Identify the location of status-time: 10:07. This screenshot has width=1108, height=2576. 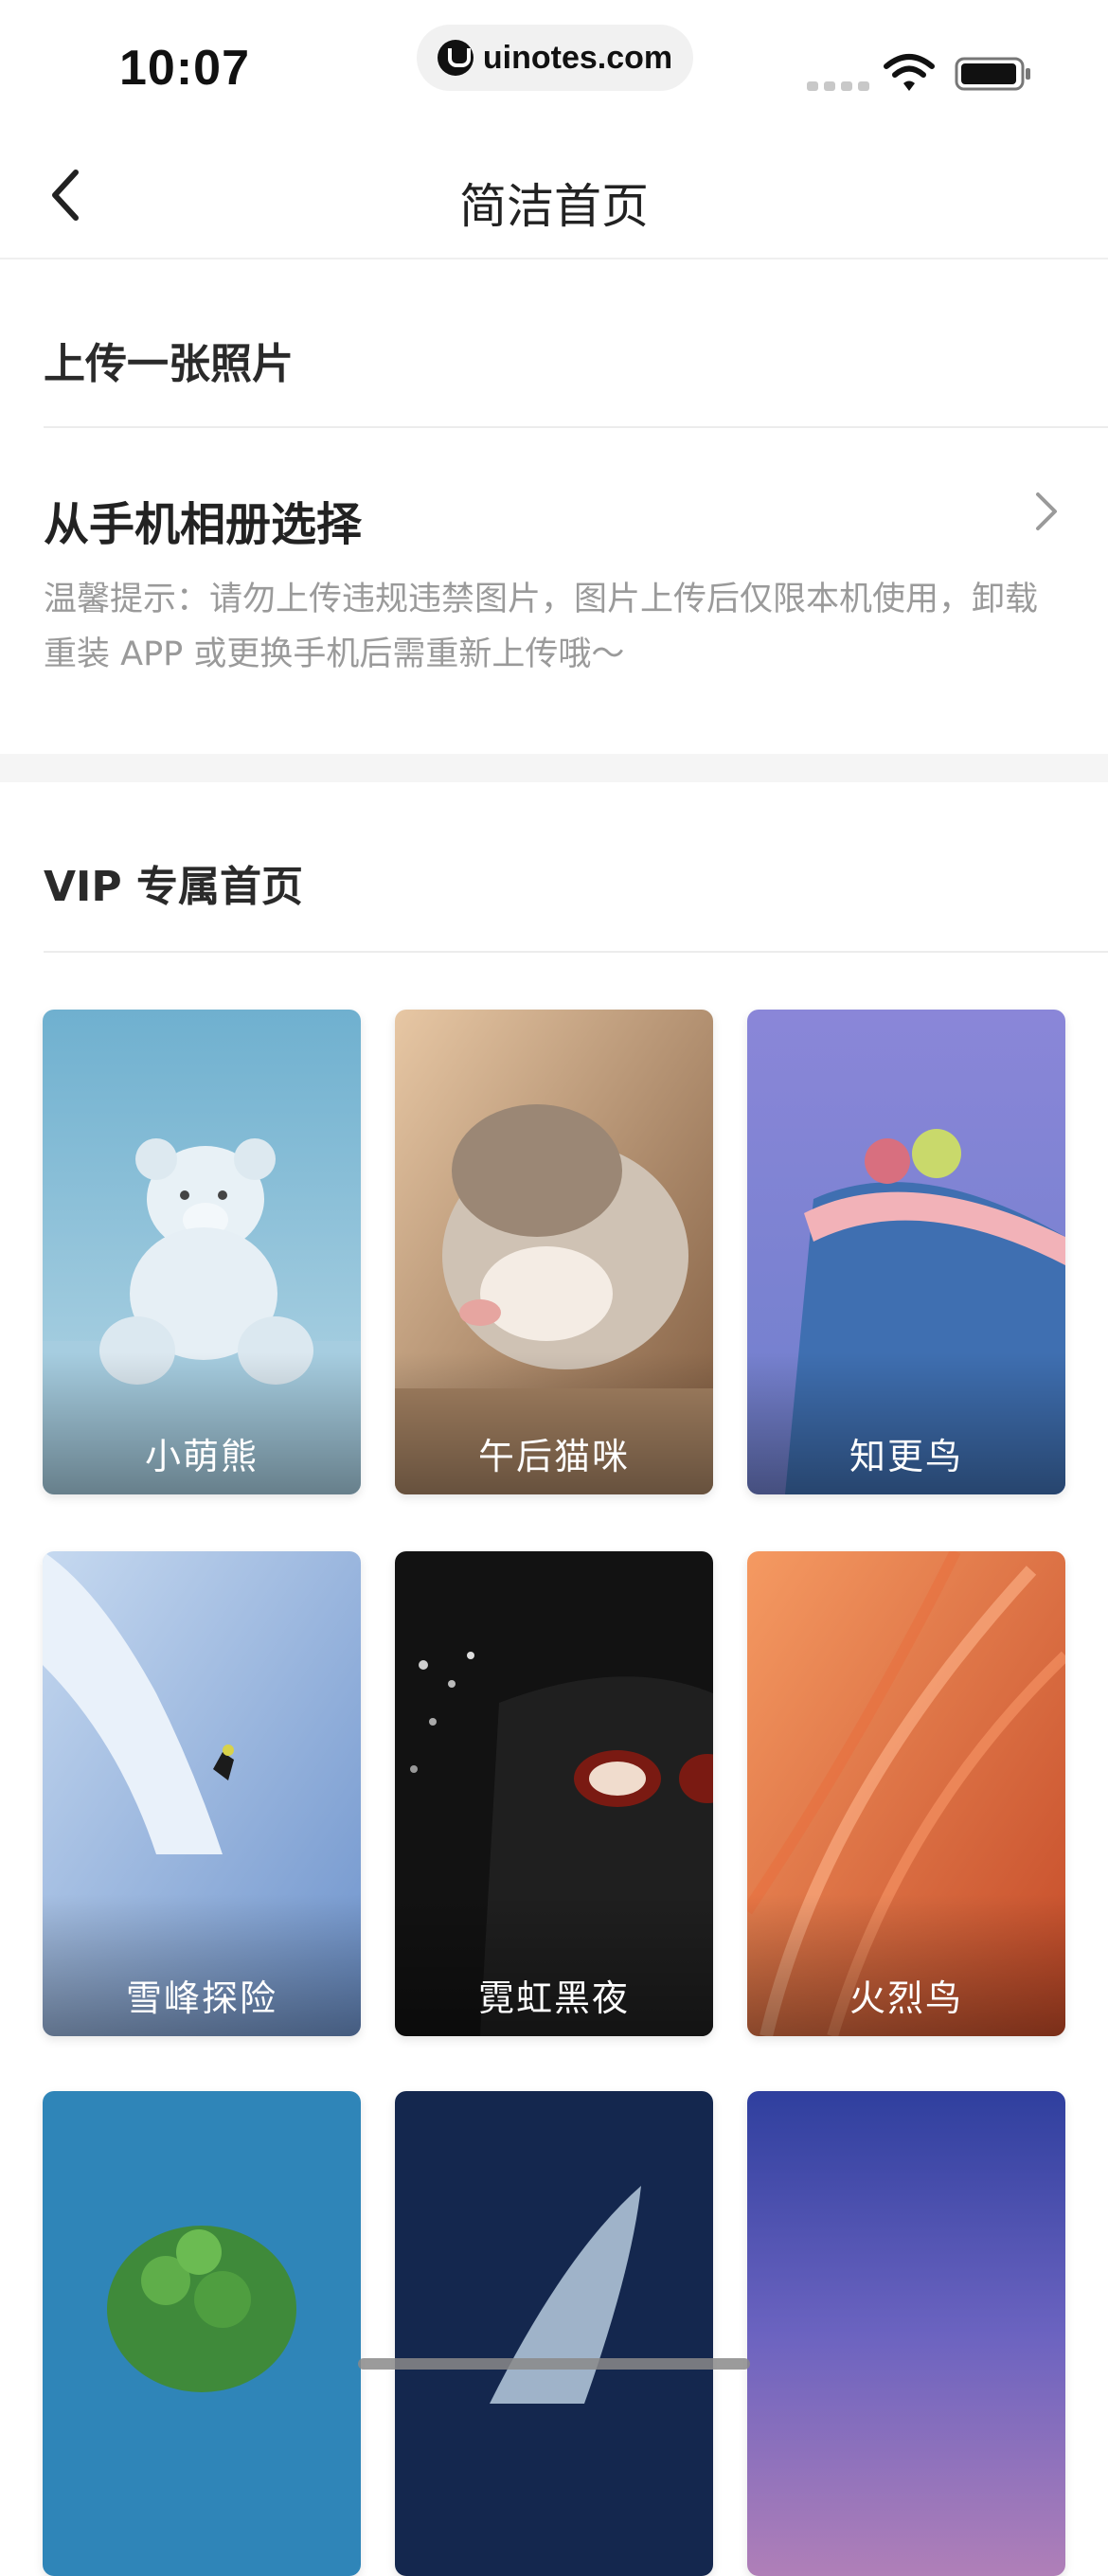
(184, 68).